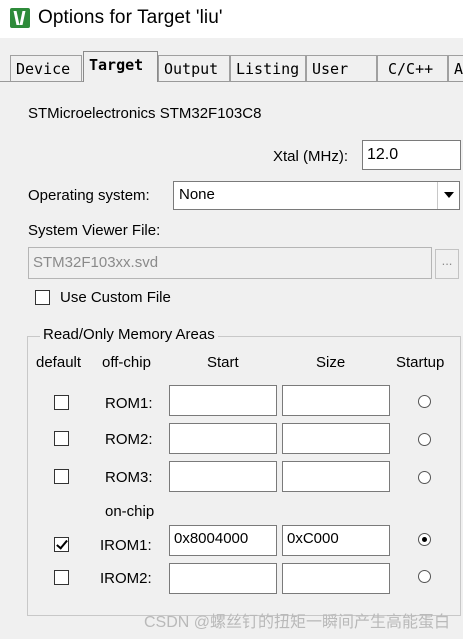 This screenshot has height=639, width=463. What do you see at coordinates (129, 403) in the screenshot?
I see `rom1-label: ROM1:` at bounding box center [129, 403].